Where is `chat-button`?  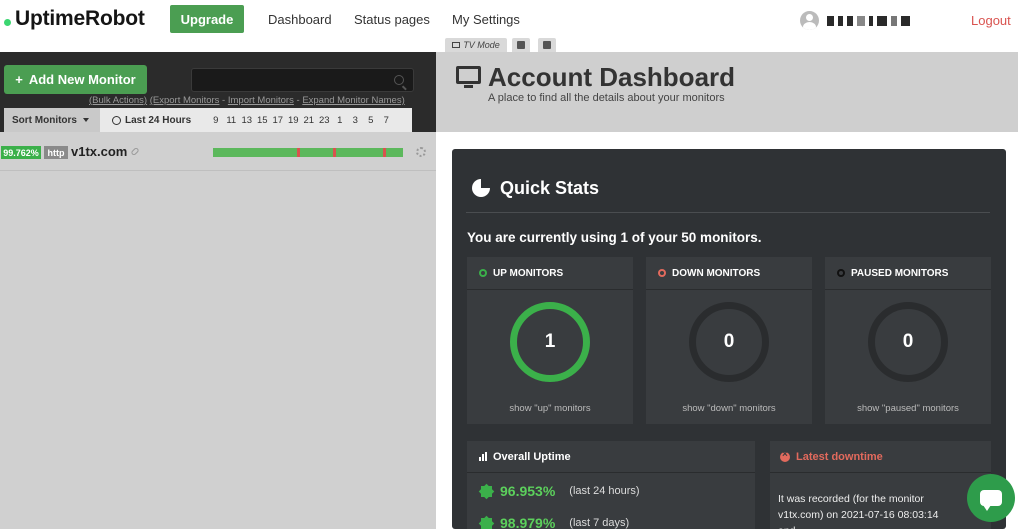 chat-button is located at coordinates (991, 498).